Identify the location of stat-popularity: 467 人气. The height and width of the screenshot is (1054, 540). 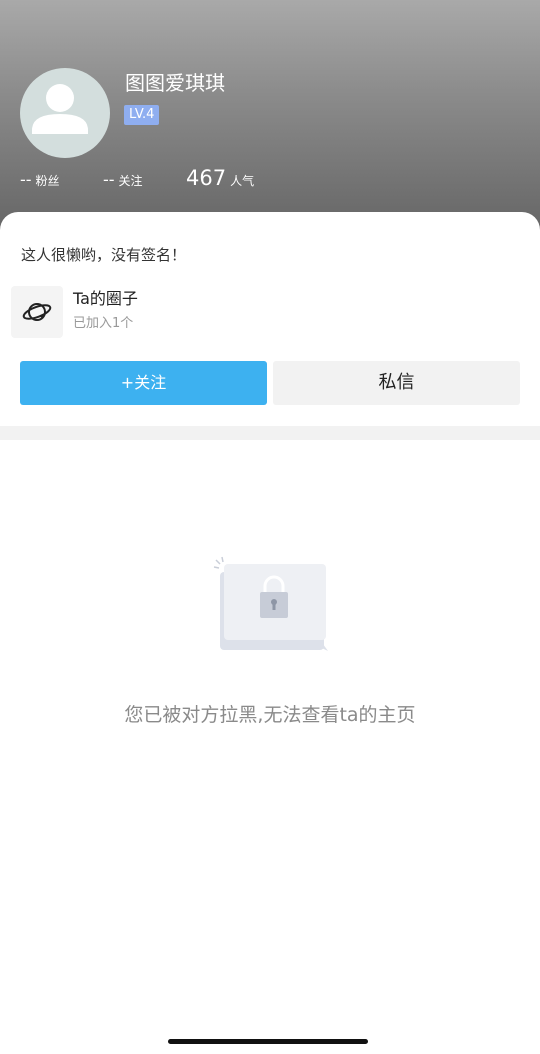
(220, 178).